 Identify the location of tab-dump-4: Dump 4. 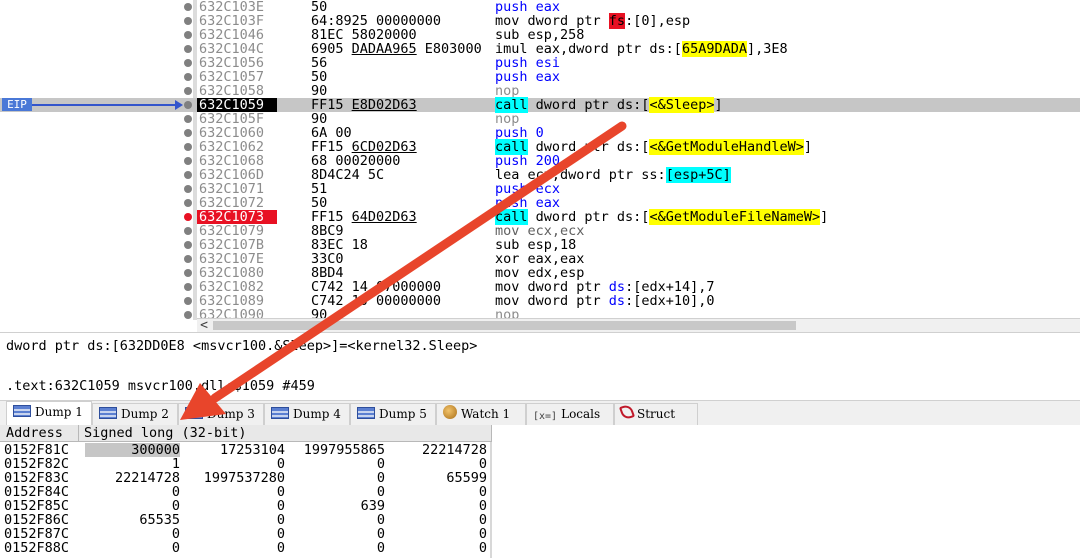
(307, 414).